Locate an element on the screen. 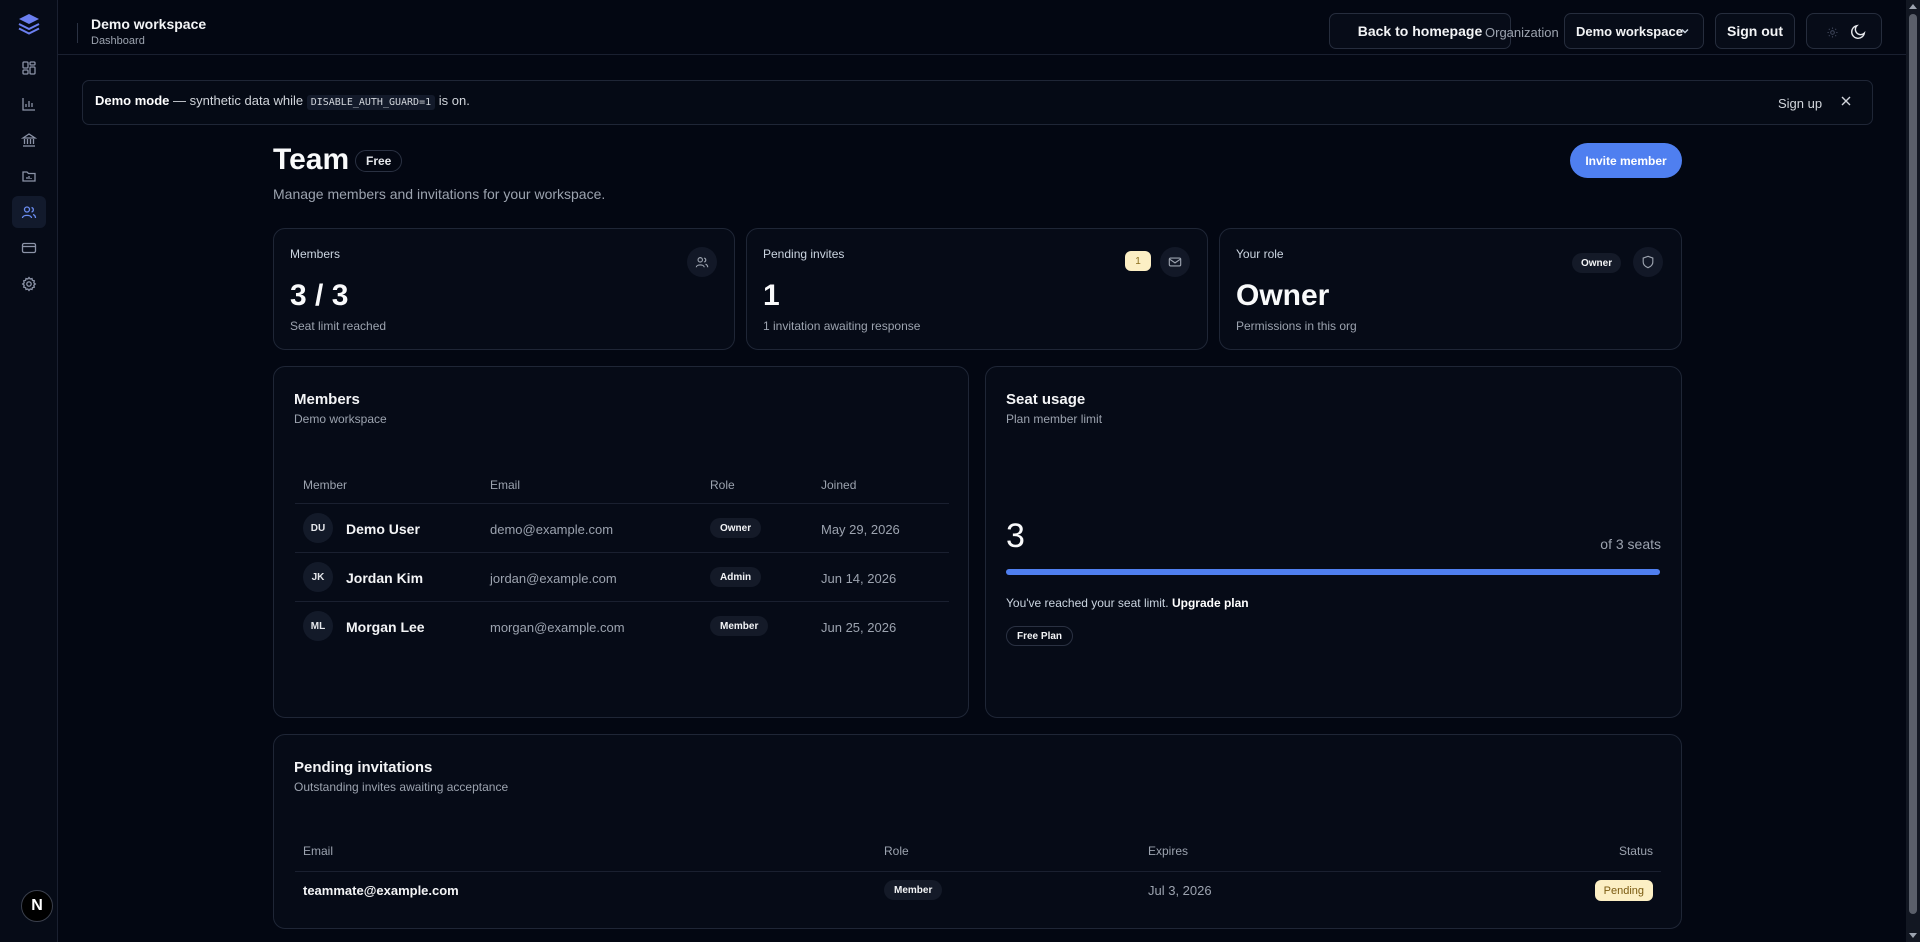  user-avatar-initial: N is located at coordinates (37, 905).